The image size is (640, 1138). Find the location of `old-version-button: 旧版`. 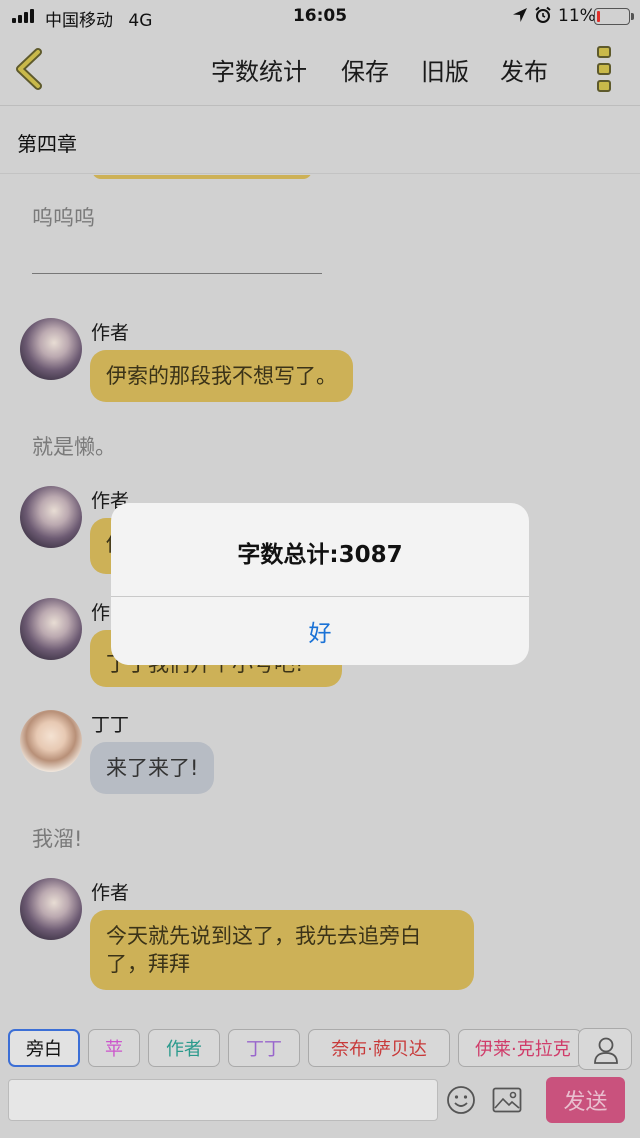

old-version-button: 旧版 is located at coordinates (445, 69).